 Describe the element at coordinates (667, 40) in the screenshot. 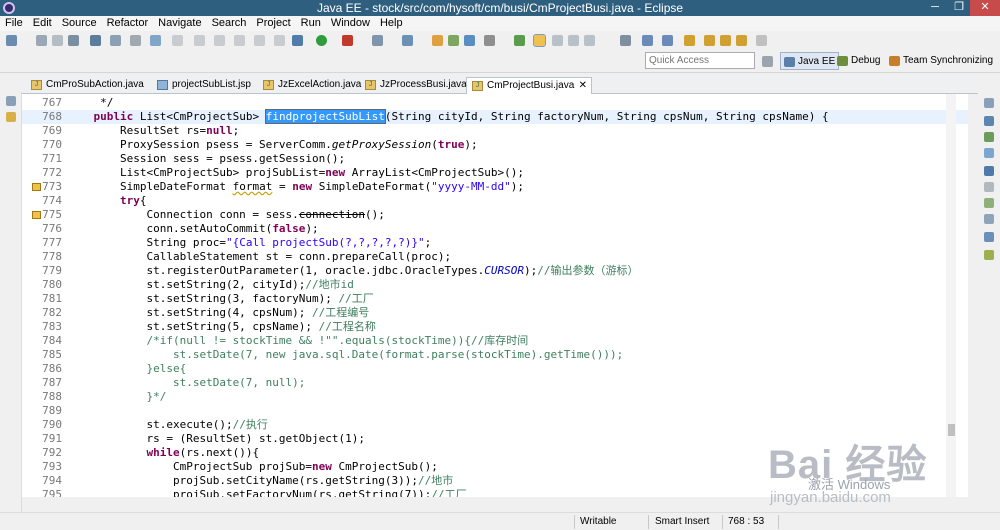

I see `annotation-prev-icon` at that location.